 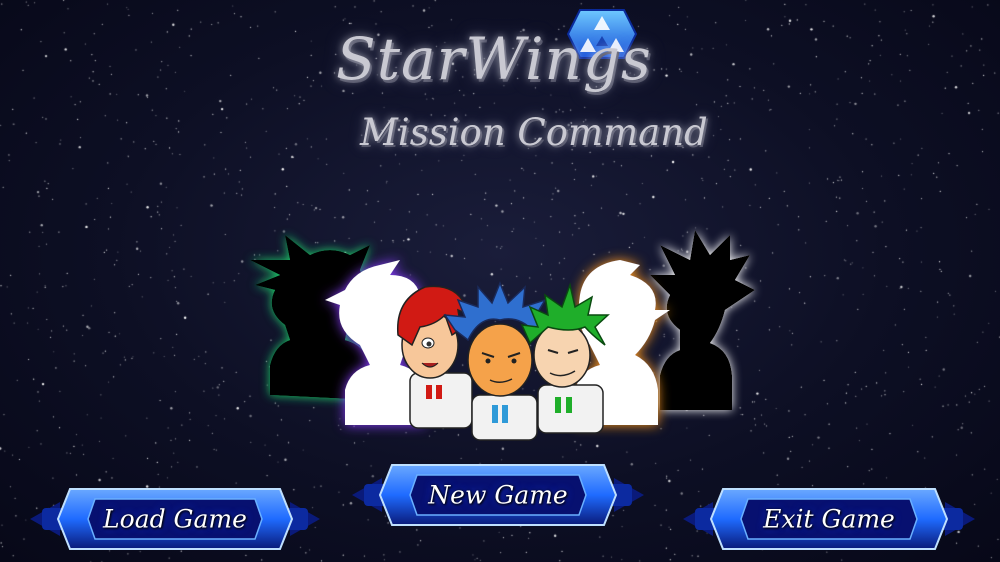 What do you see at coordinates (534, 132) in the screenshot?
I see `game-subtitle: Mission Command` at bounding box center [534, 132].